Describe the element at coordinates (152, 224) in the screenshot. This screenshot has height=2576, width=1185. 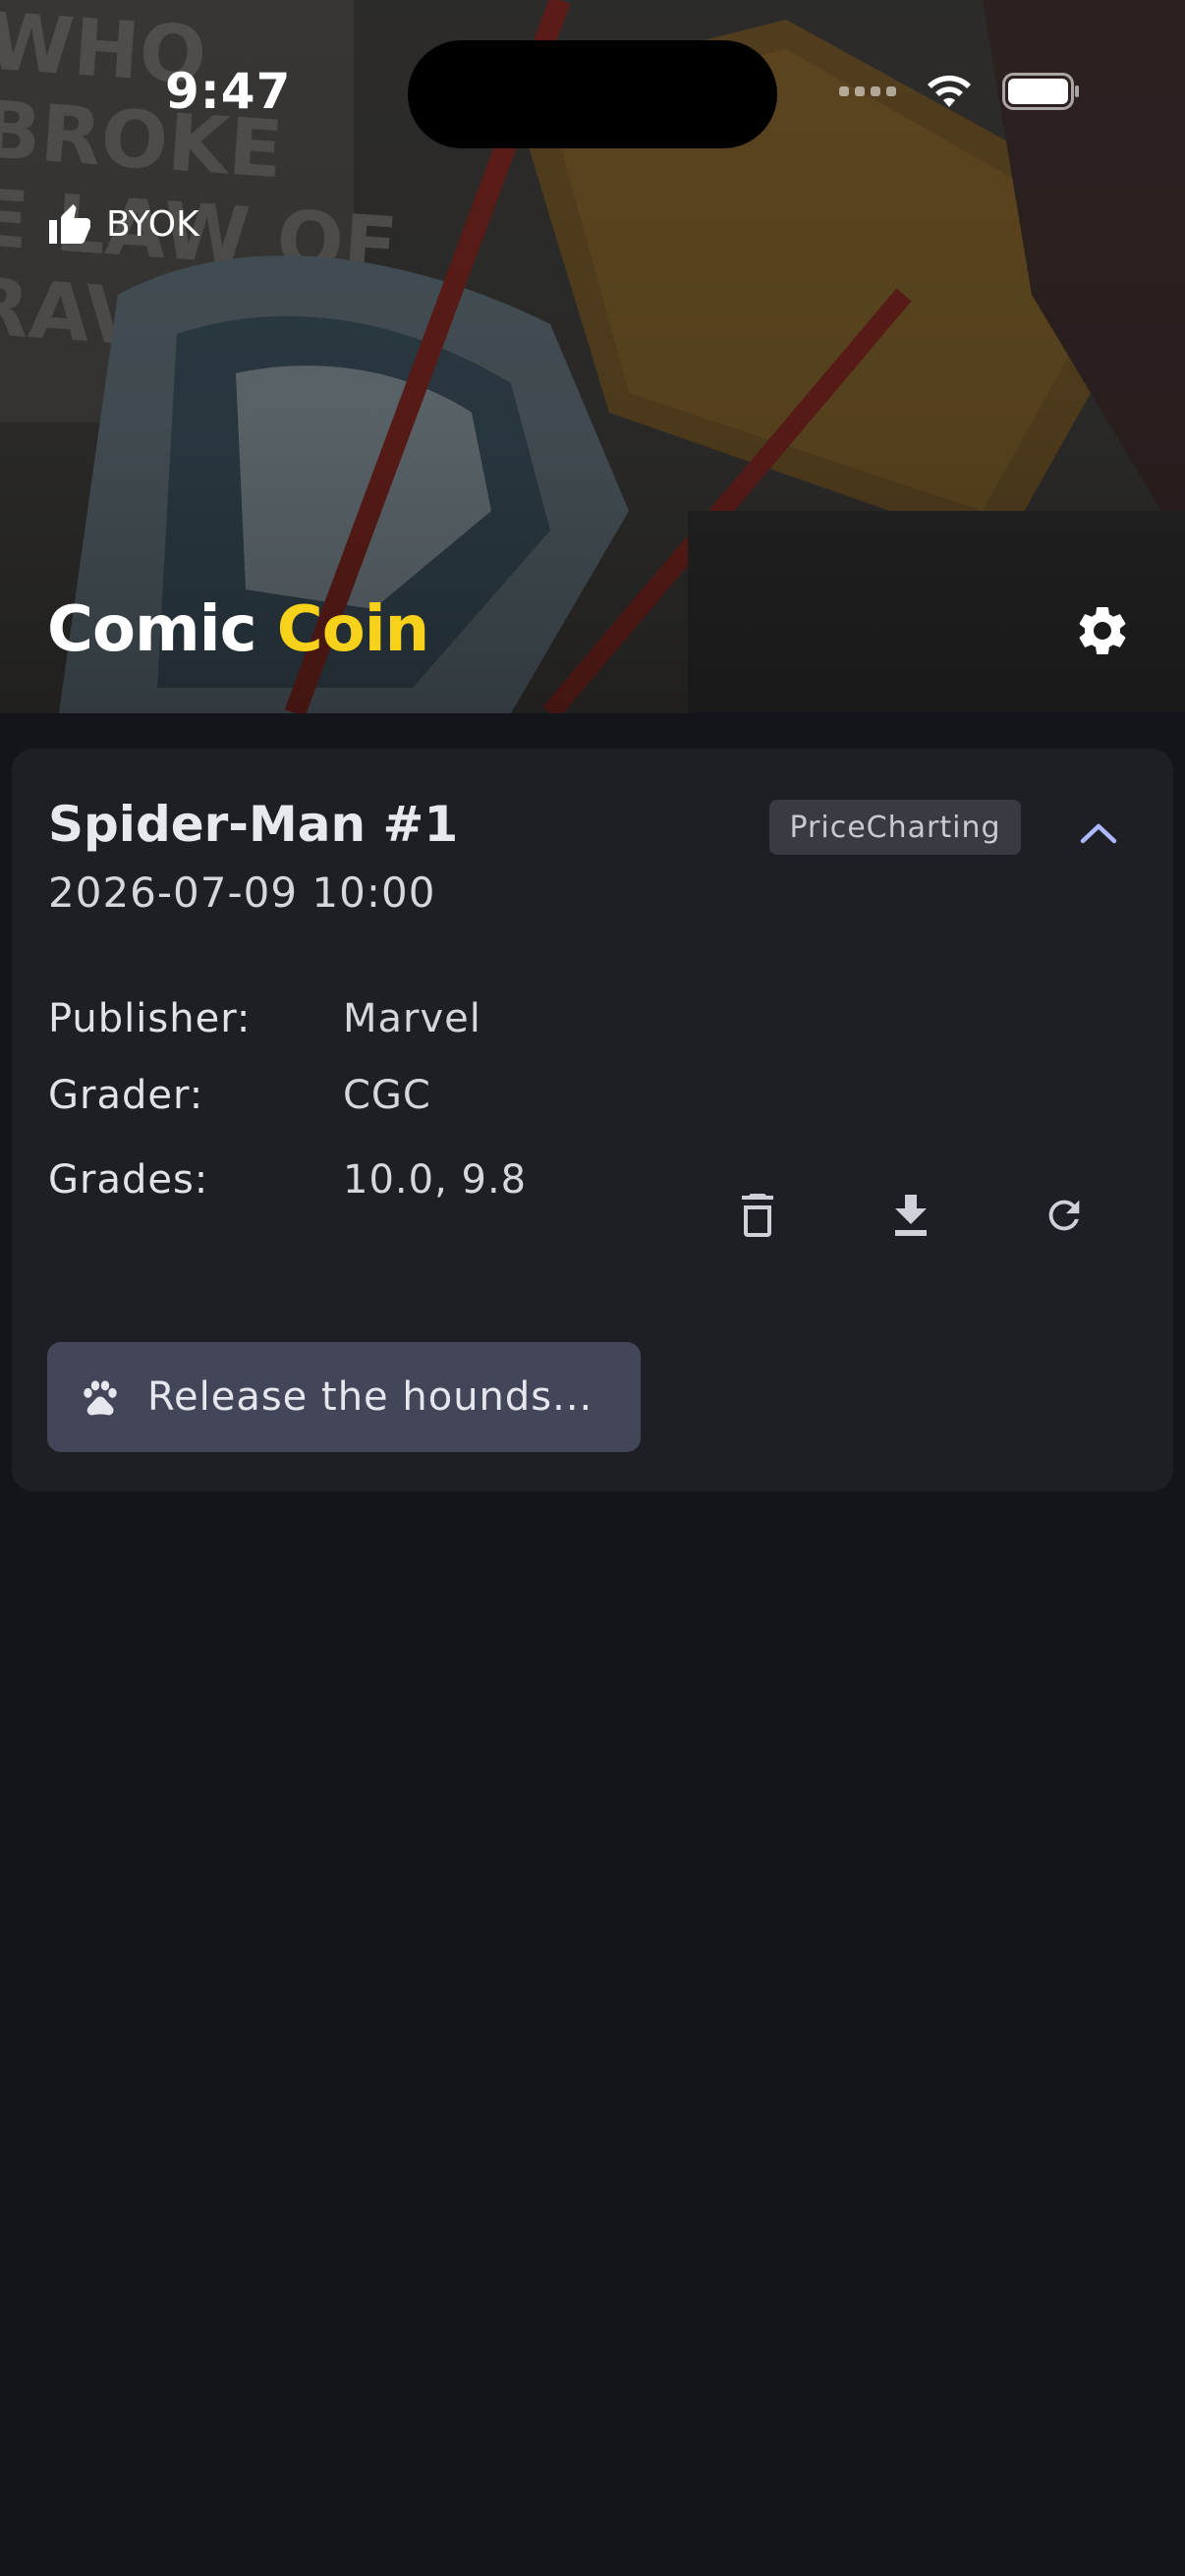
I see `byok-label: BYOK` at that location.